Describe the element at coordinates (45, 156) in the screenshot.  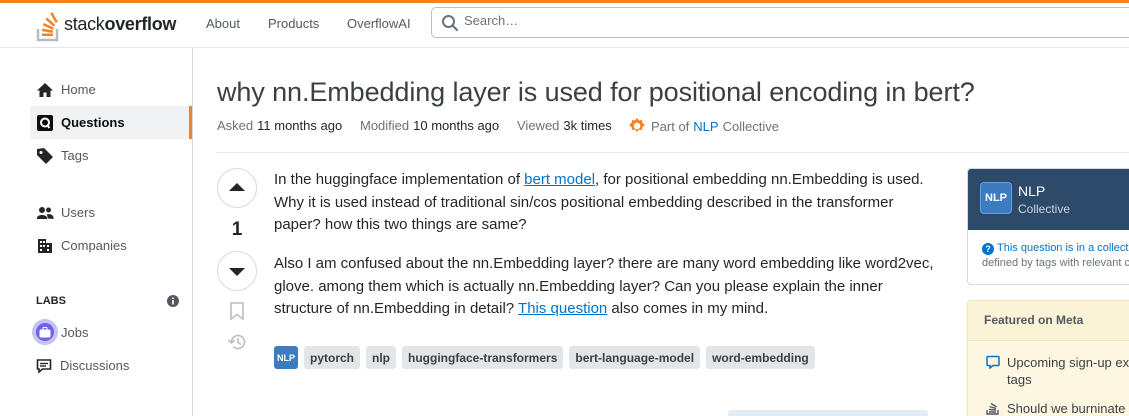
I see `tag-icon` at that location.